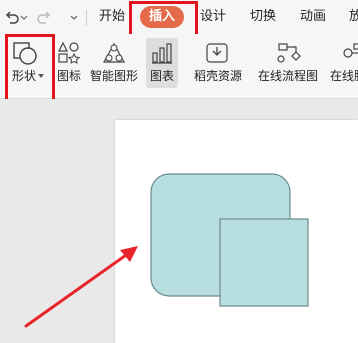 This screenshot has width=358, height=343. Describe the element at coordinates (77, 289) in the screenshot. I see `red-arrow-line` at that location.